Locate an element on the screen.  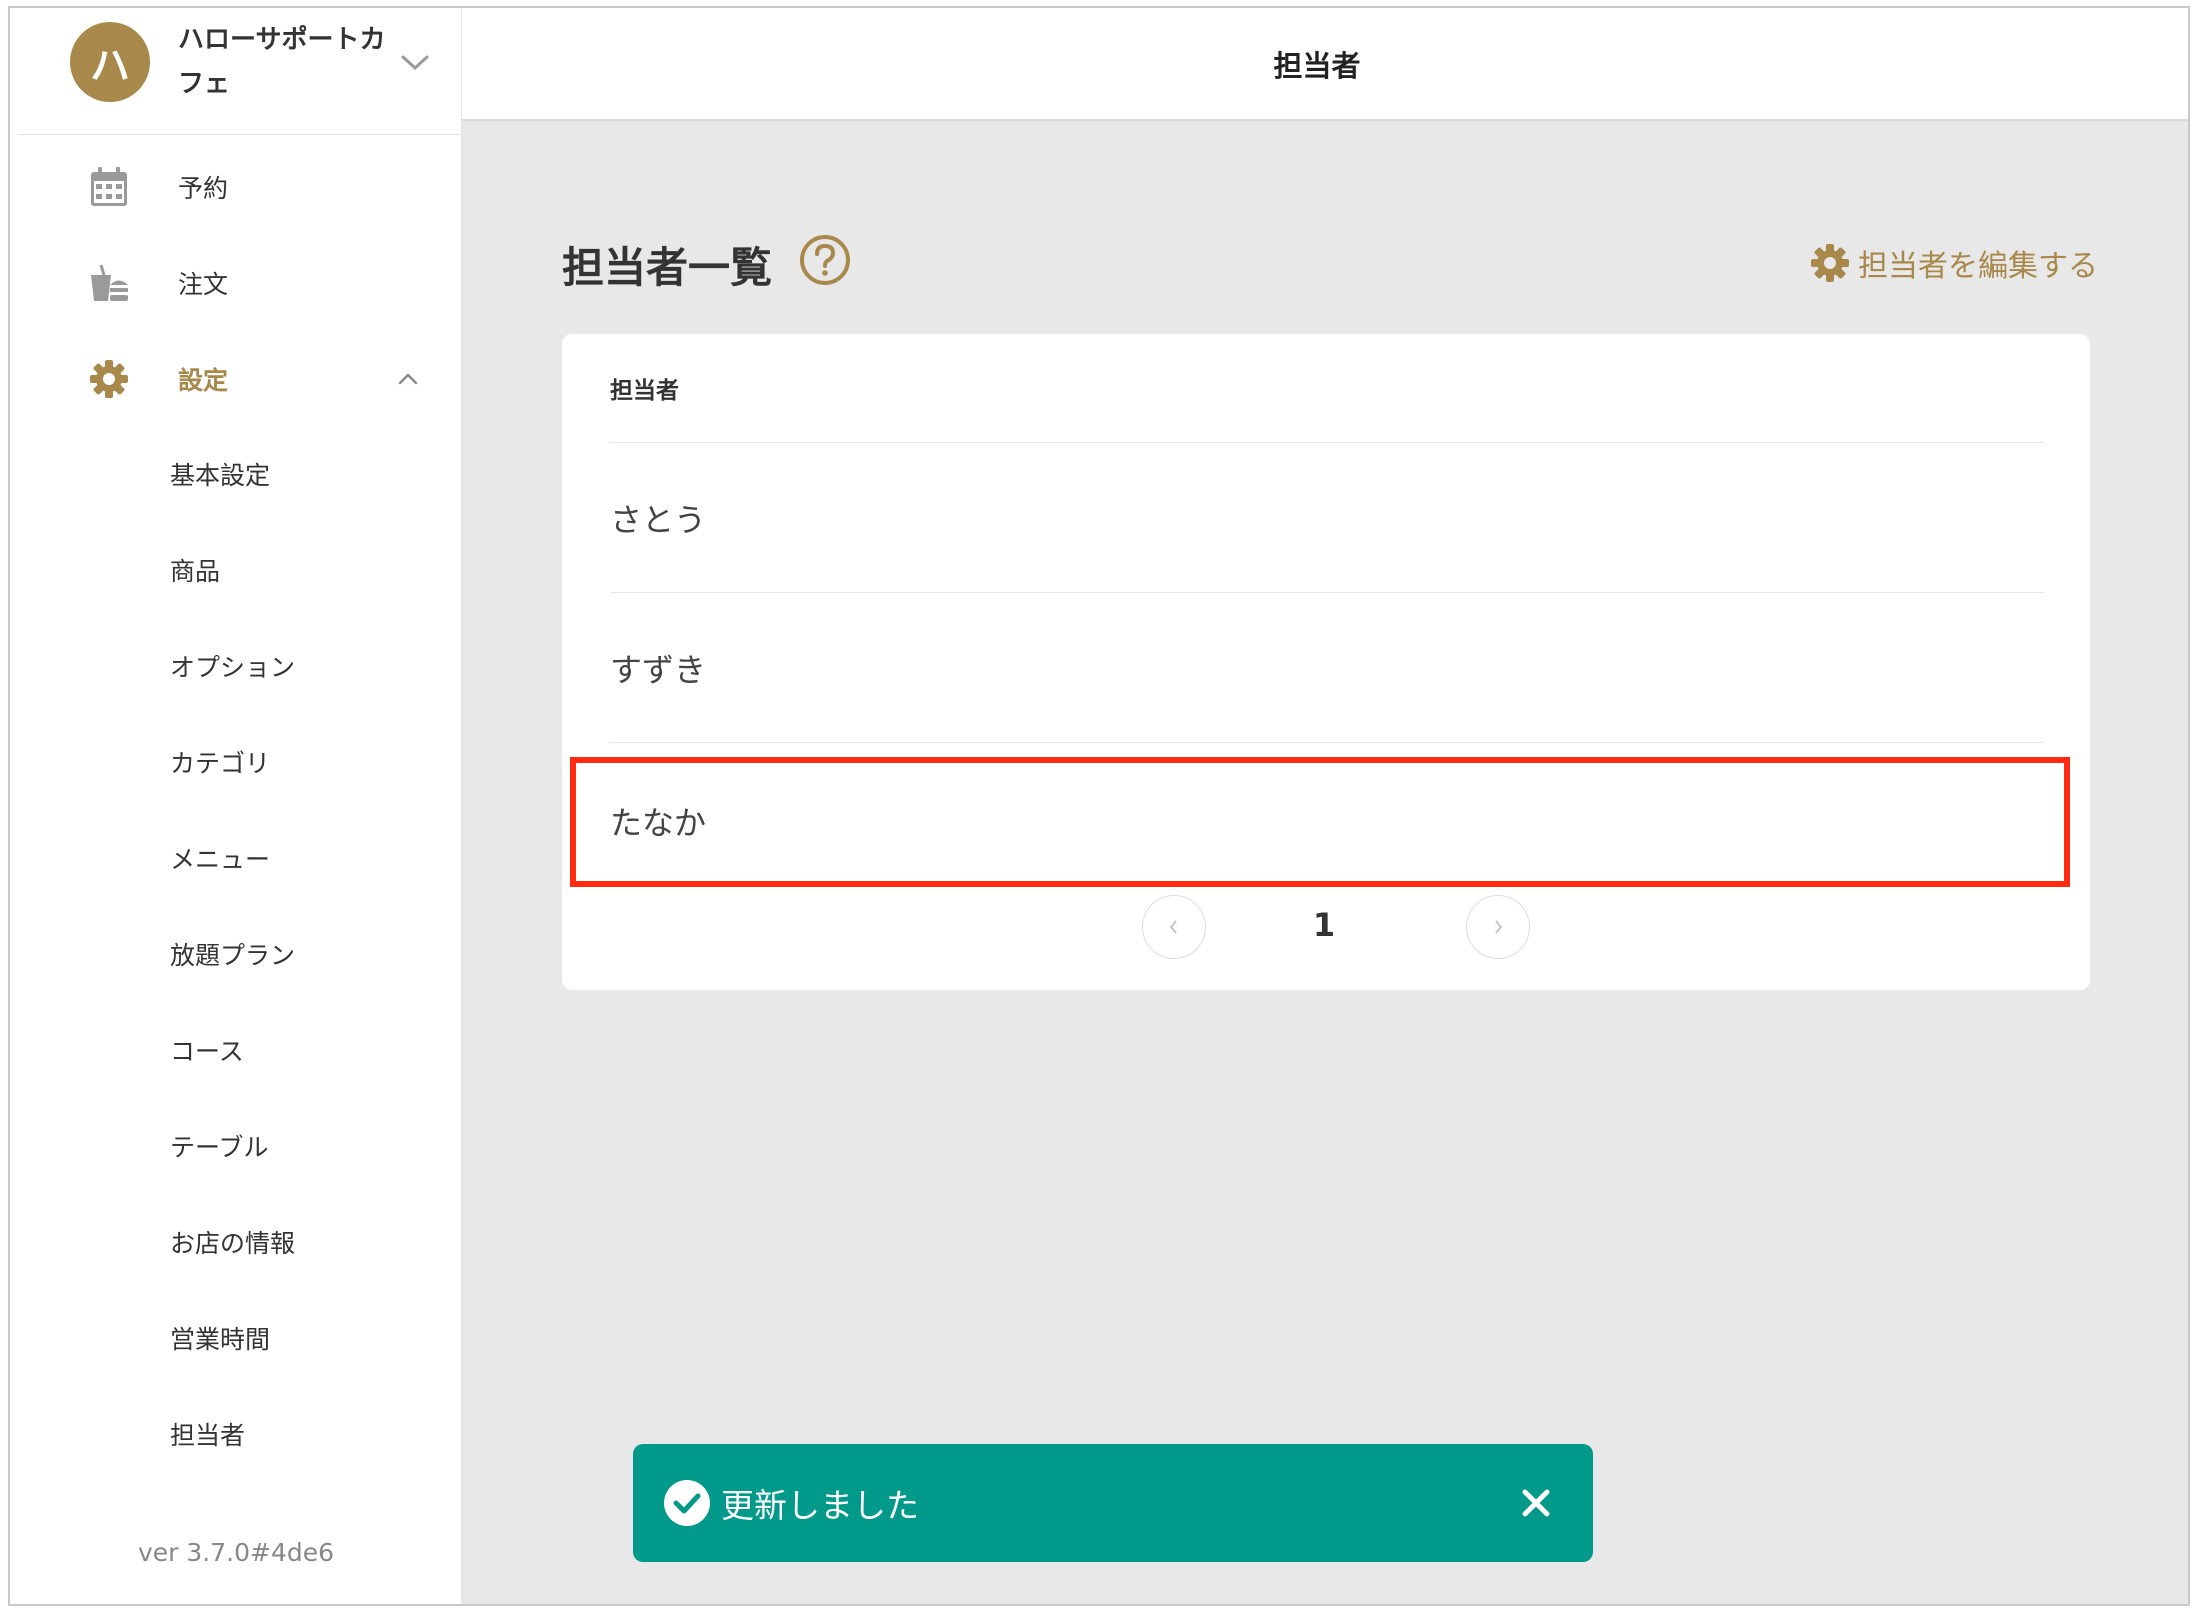
shop-switcher: ハ ハローサポートカ フェ is located at coordinates (240, 71).